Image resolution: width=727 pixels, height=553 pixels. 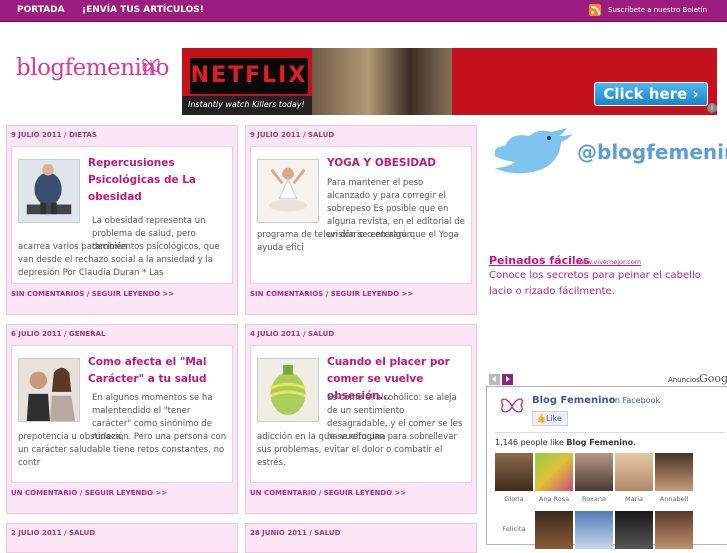 I want to click on banner-photo, so click(x=382, y=81).